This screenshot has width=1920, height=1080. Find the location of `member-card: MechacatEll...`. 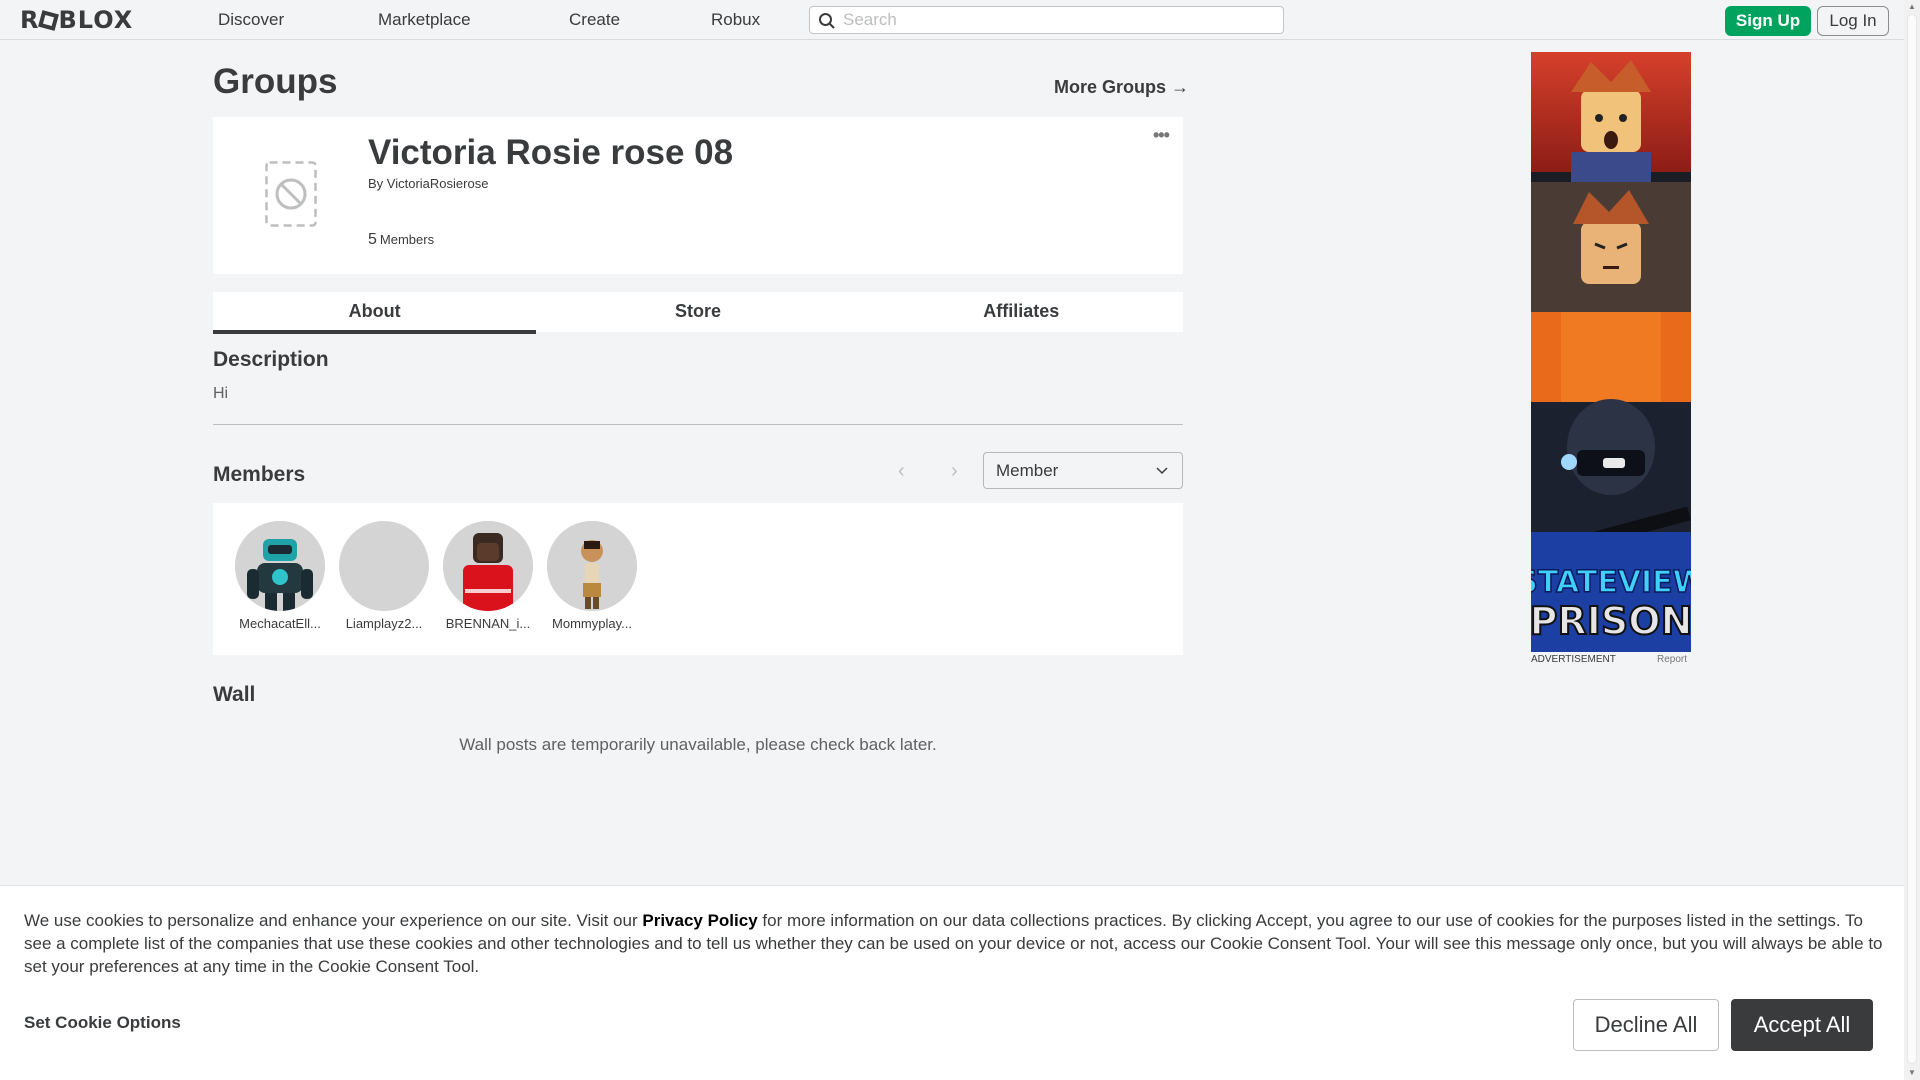

member-card: MechacatEll... is located at coordinates (280, 576).